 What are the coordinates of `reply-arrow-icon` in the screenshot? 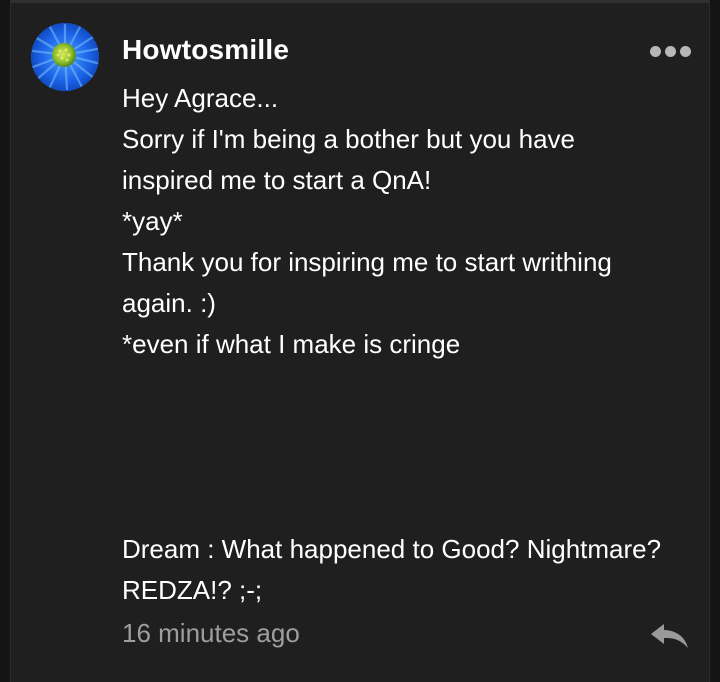 It's located at (669, 636).